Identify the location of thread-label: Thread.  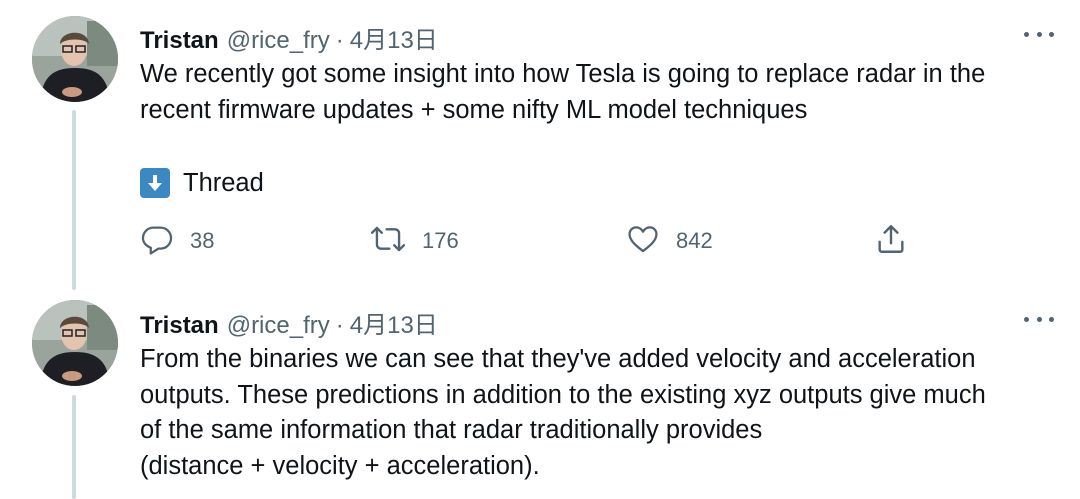
(202, 183).